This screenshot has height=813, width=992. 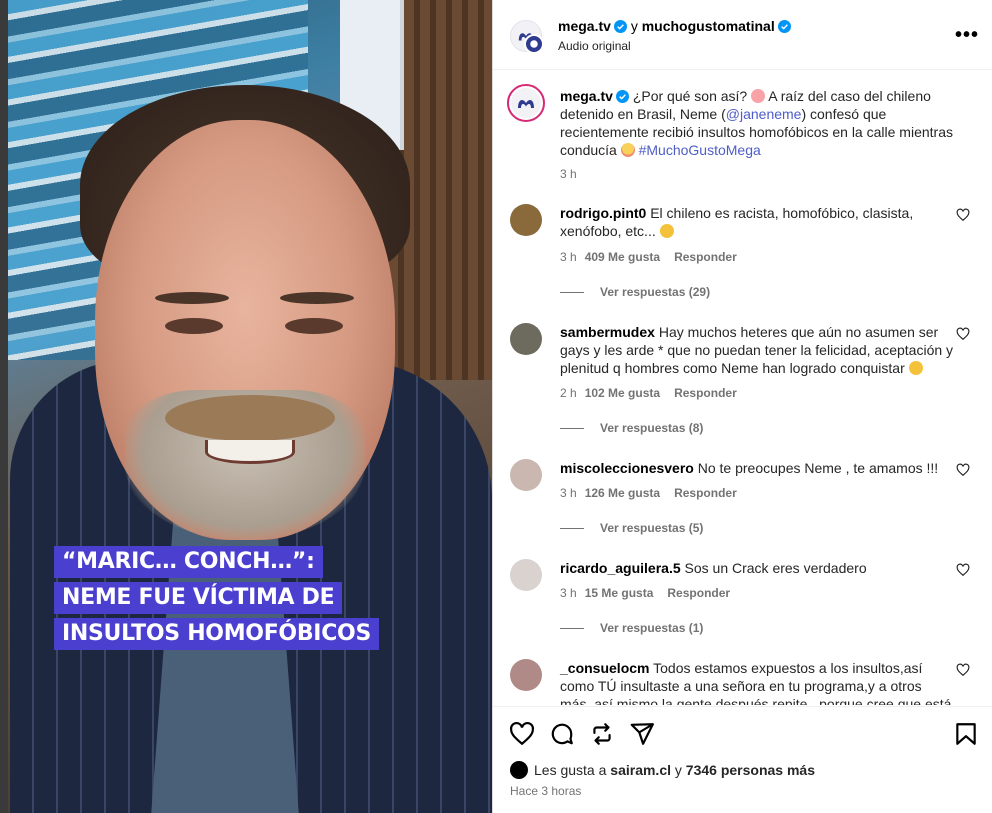 What do you see at coordinates (678, 770) in the screenshot?
I see `likes-joiner: y` at bounding box center [678, 770].